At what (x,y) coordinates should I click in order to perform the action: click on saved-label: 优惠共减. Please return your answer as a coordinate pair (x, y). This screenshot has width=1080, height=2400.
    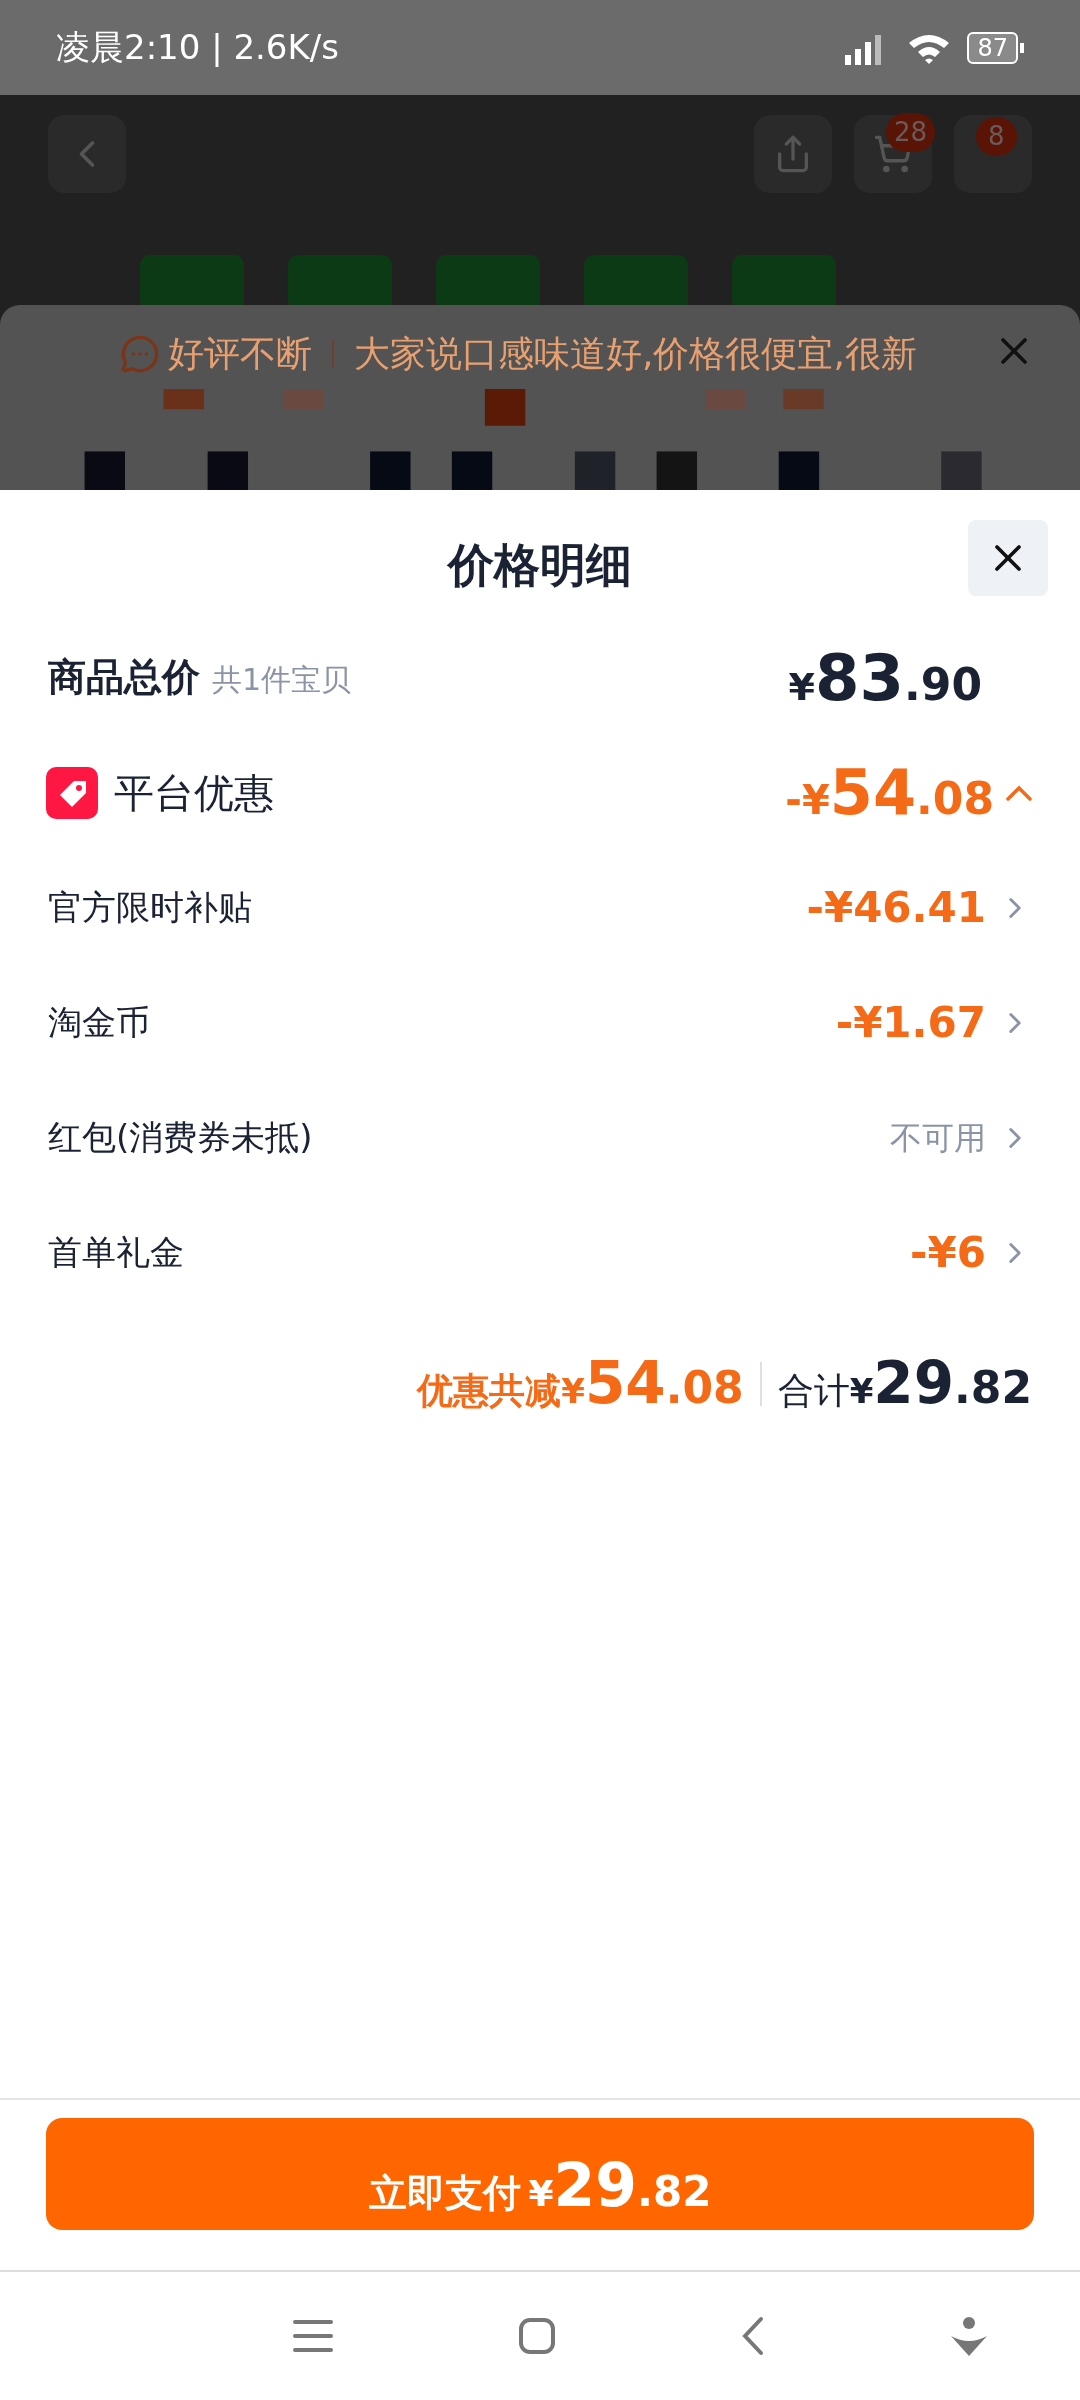
    Looking at the image, I should click on (489, 1391).